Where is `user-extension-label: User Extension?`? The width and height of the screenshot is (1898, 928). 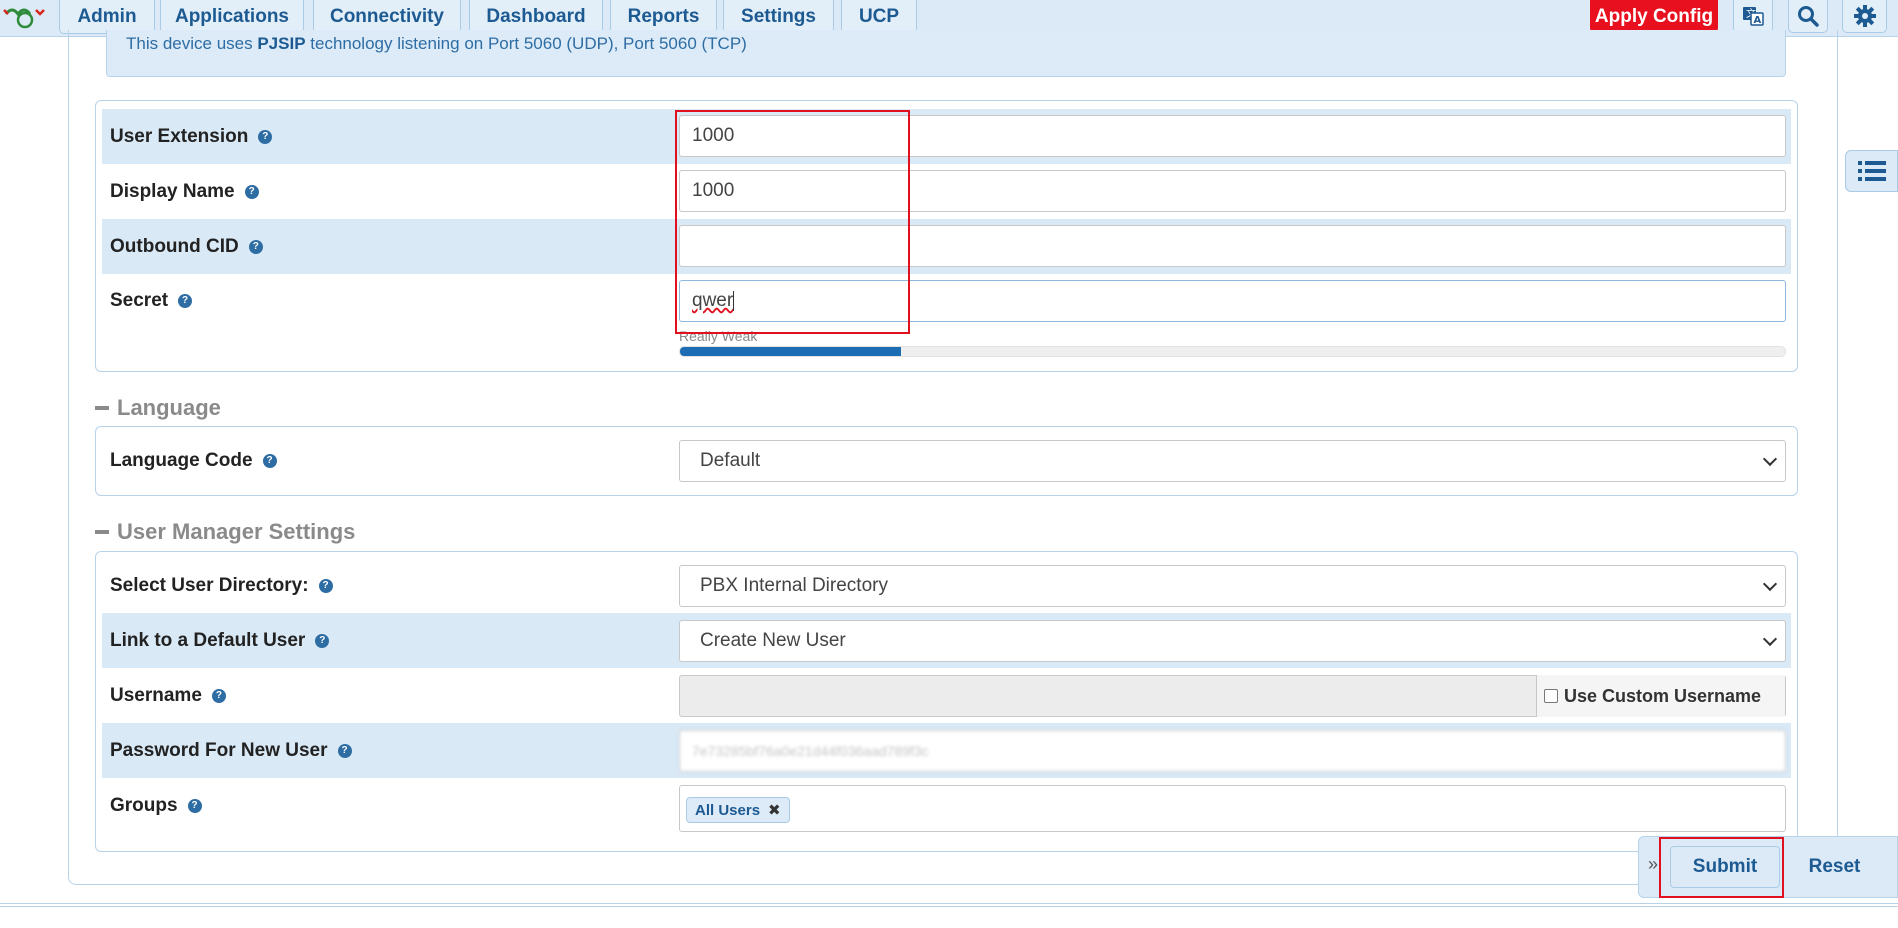
user-extension-label: User Extension? is located at coordinates (191, 136).